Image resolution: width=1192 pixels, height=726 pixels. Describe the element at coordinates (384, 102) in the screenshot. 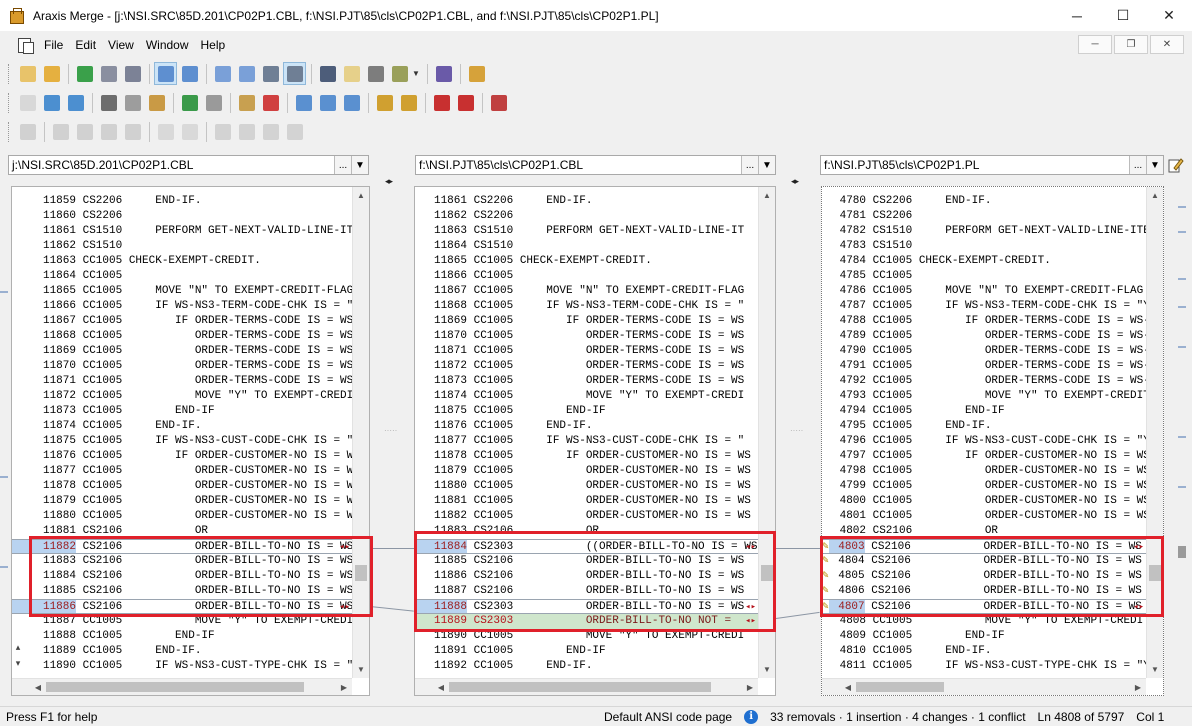

I see `edit-pen-button` at that location.